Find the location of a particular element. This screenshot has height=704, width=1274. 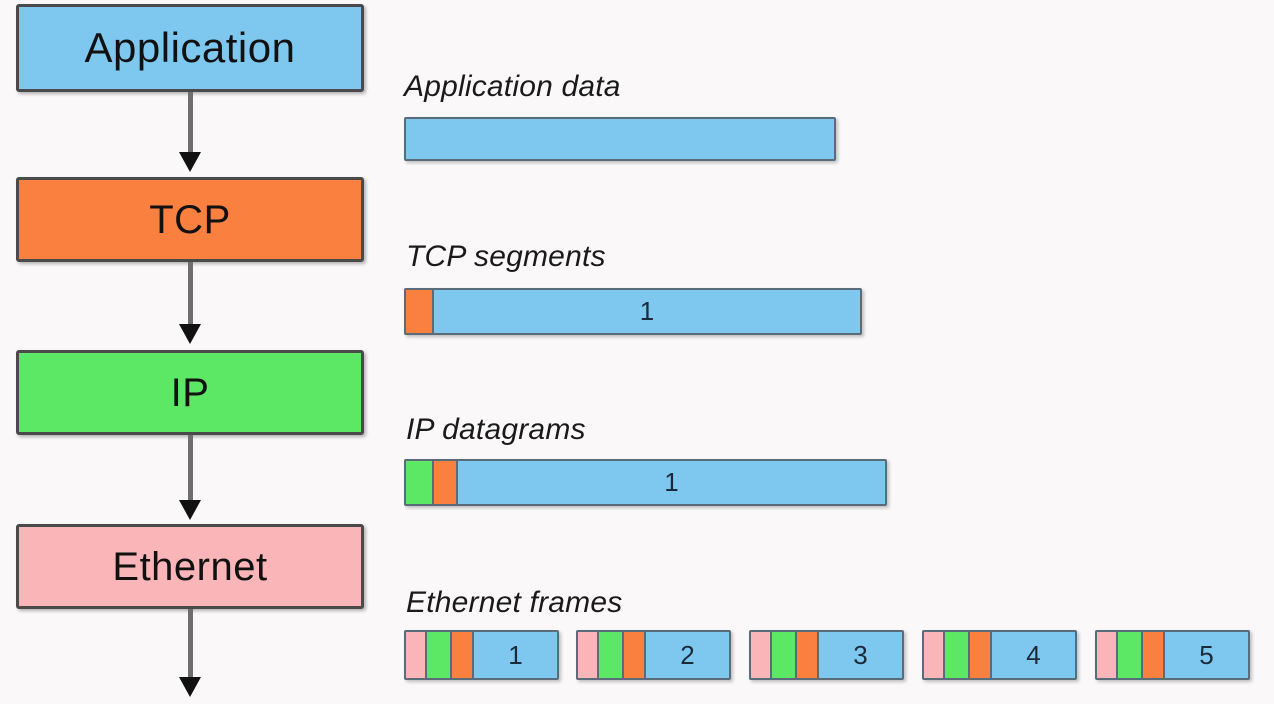

pdu-label-ethernet-frames: Ethernet frames is located at coordinates (514, 602).